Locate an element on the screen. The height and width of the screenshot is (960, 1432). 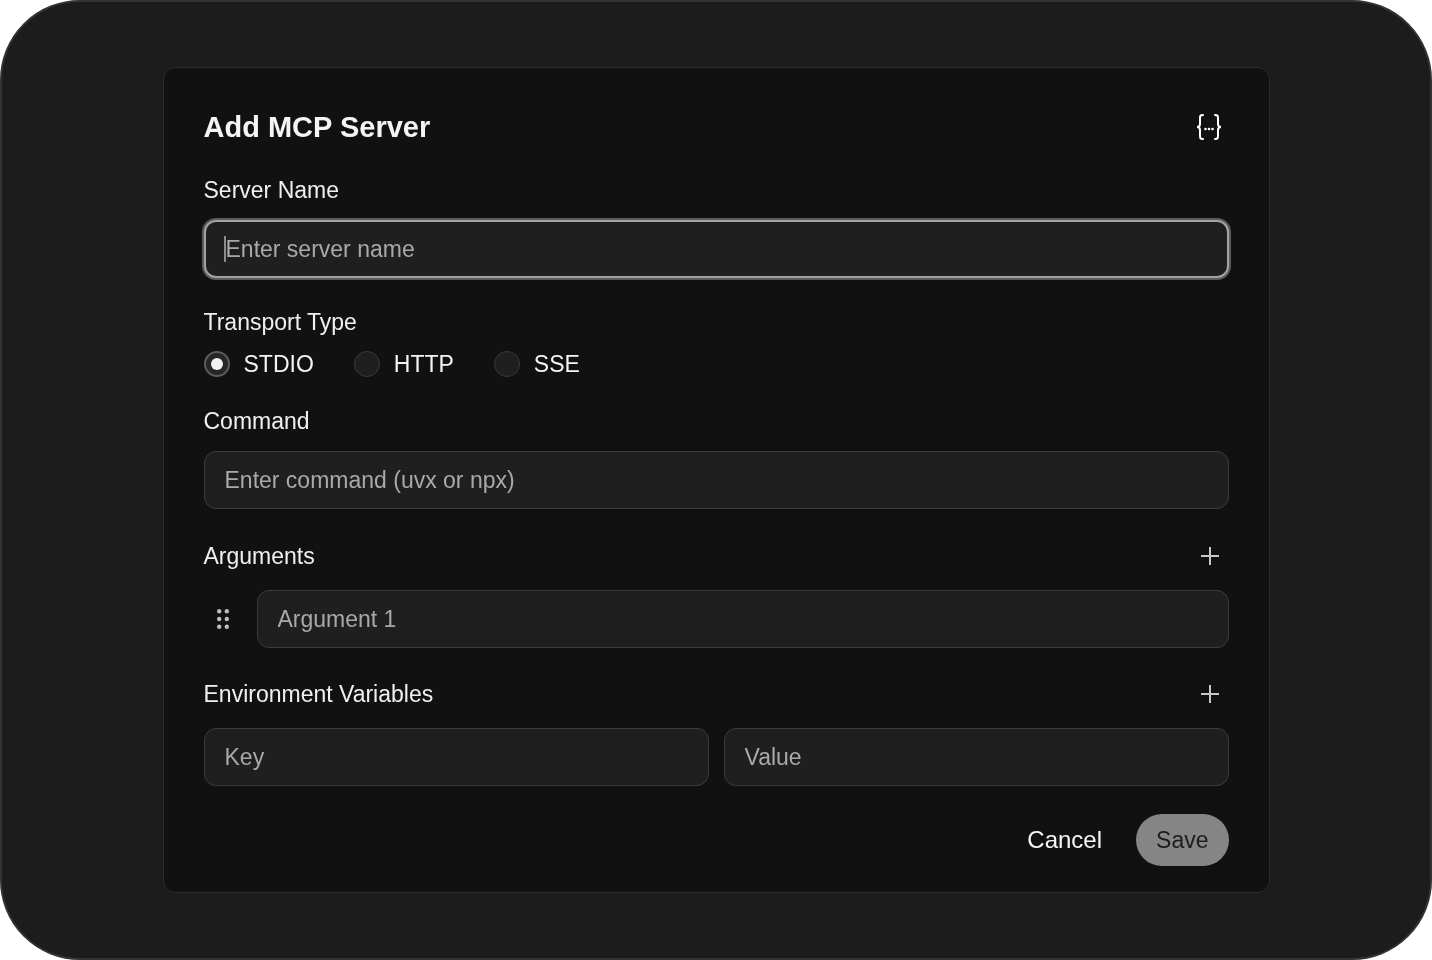
radio-option: STDIO is located at coordinates (258, 364).